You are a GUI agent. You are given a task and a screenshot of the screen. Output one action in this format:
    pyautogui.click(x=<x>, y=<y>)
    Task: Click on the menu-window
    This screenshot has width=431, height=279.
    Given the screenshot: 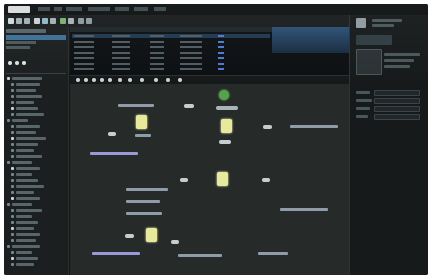 What is the action you would take?
    pyautogui.click(x=141, y=9)
    